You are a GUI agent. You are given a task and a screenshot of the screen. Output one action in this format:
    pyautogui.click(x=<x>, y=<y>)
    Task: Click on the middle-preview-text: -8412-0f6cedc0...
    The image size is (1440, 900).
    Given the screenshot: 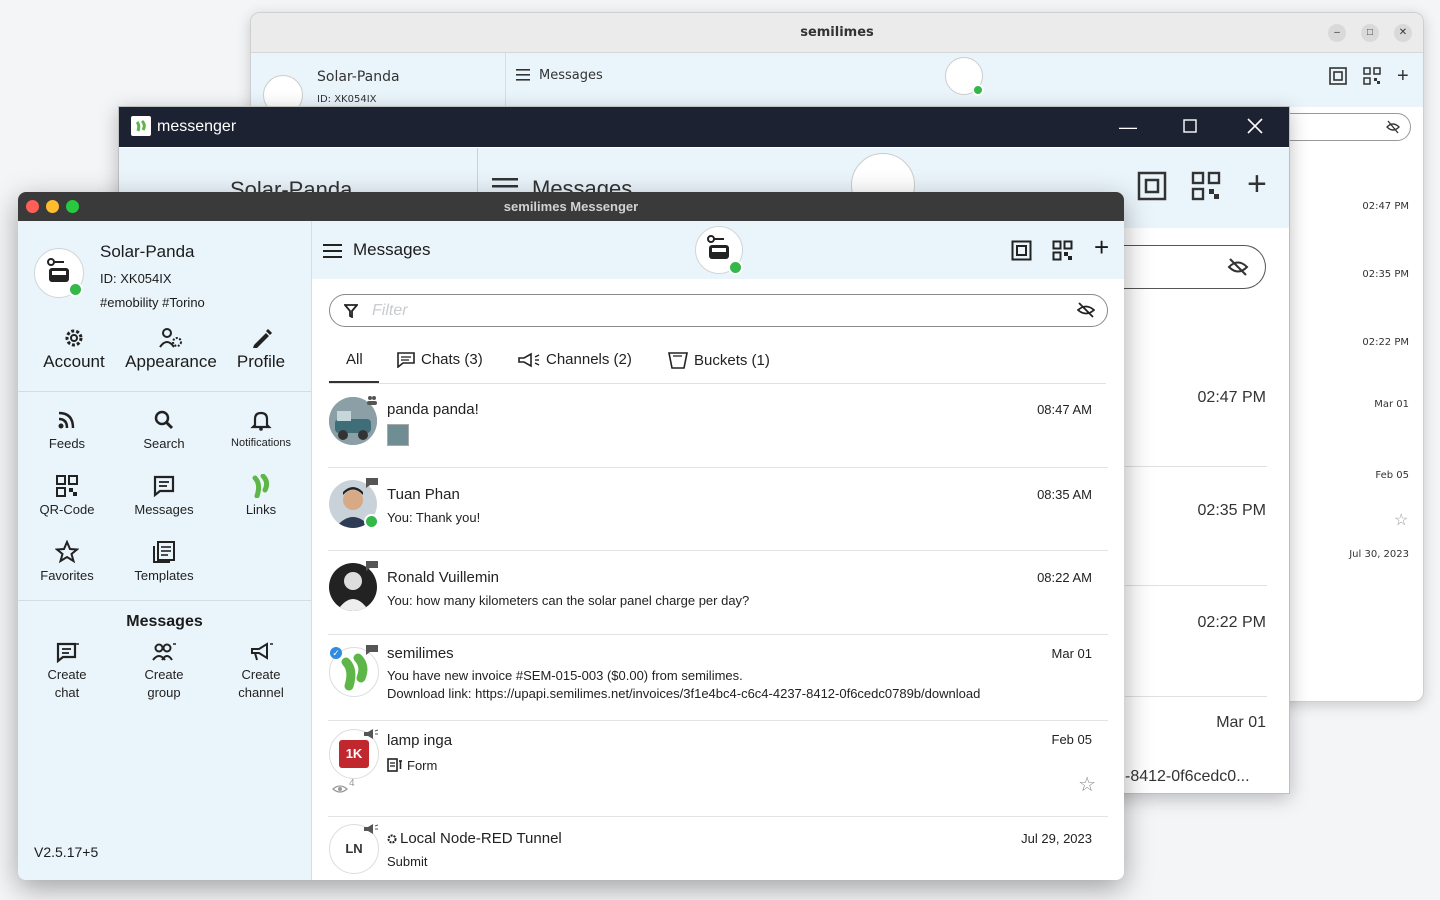 What is the action you would take?
    pyautogui.click(x=1187, y=776)
    